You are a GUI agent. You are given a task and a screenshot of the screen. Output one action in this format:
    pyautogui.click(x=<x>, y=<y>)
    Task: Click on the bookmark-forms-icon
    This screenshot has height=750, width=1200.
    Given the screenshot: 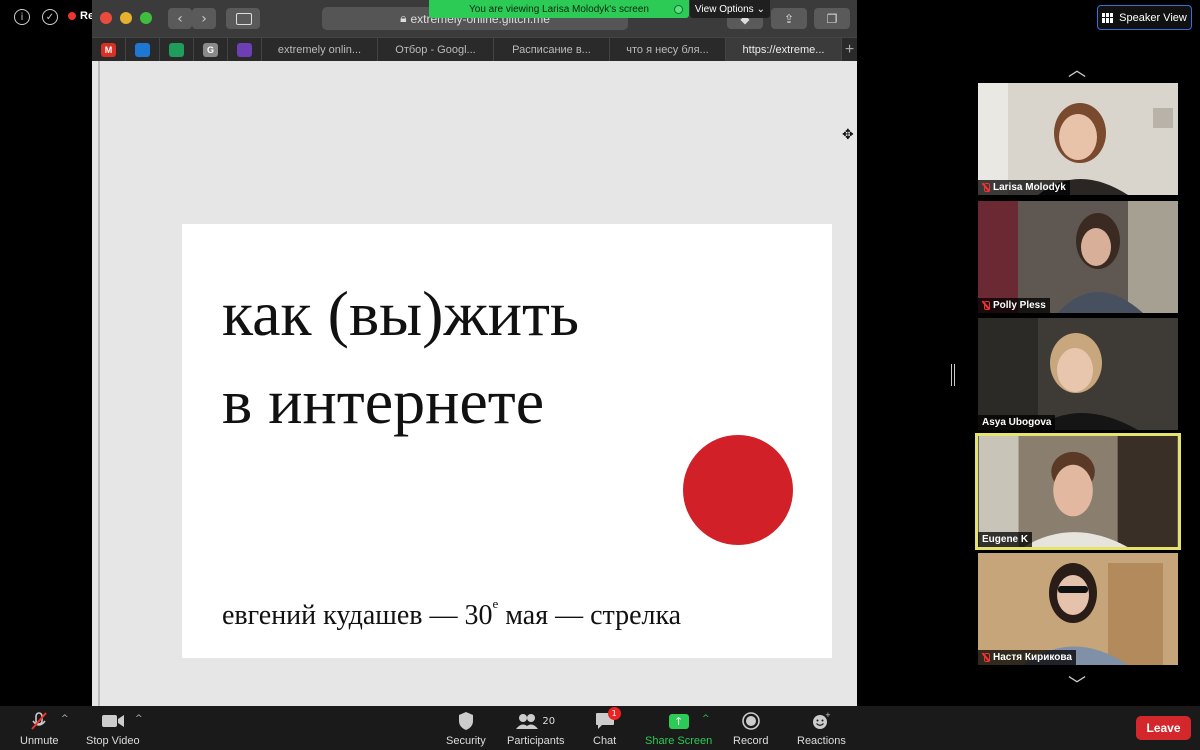 What is the action you would take?
    pyautogui.click(x=245, y=50)
    